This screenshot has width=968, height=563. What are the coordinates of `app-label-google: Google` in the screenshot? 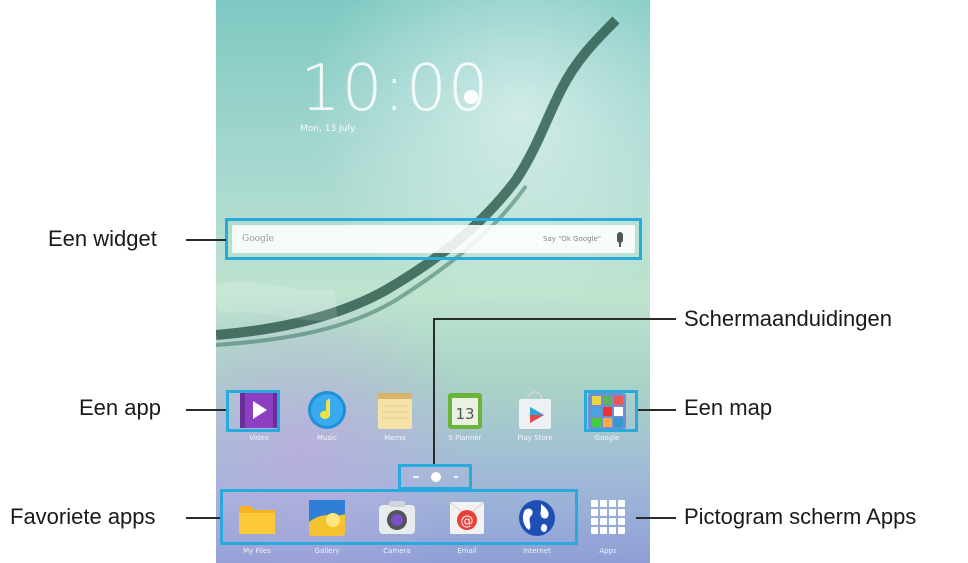 It's located at (607, 438).